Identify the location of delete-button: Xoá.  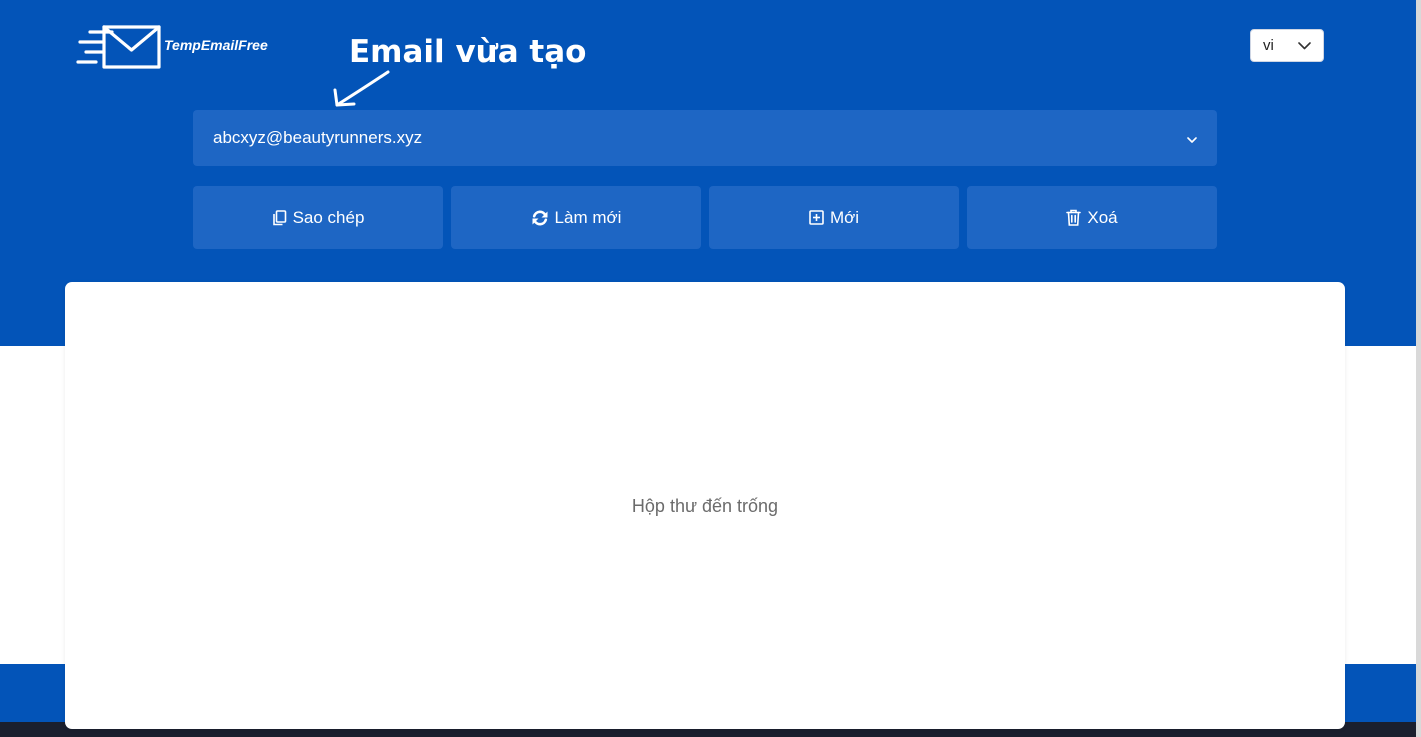
(1092, 217).